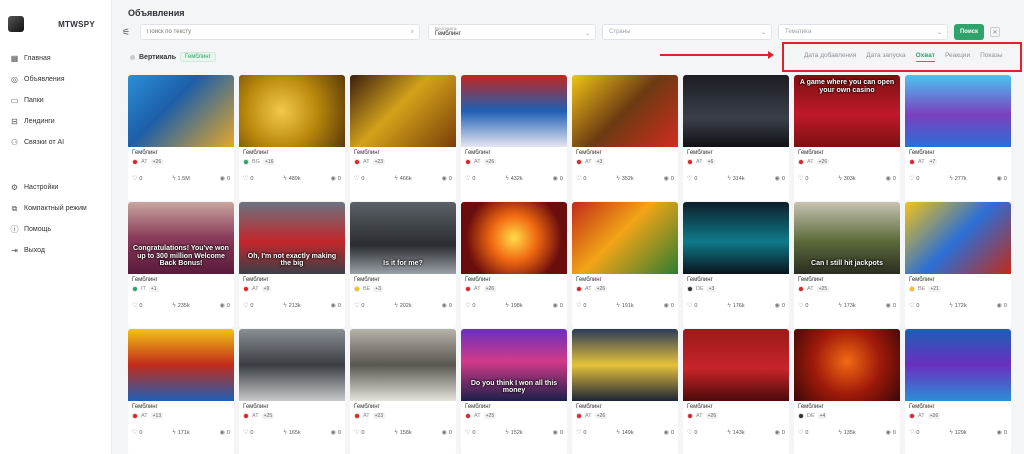 The image size is (1024, 454). Describe the element at coordinates (847, 238) in the screenshot. I see `ad-thumbnail: Can I still hit jackpots` at that location.